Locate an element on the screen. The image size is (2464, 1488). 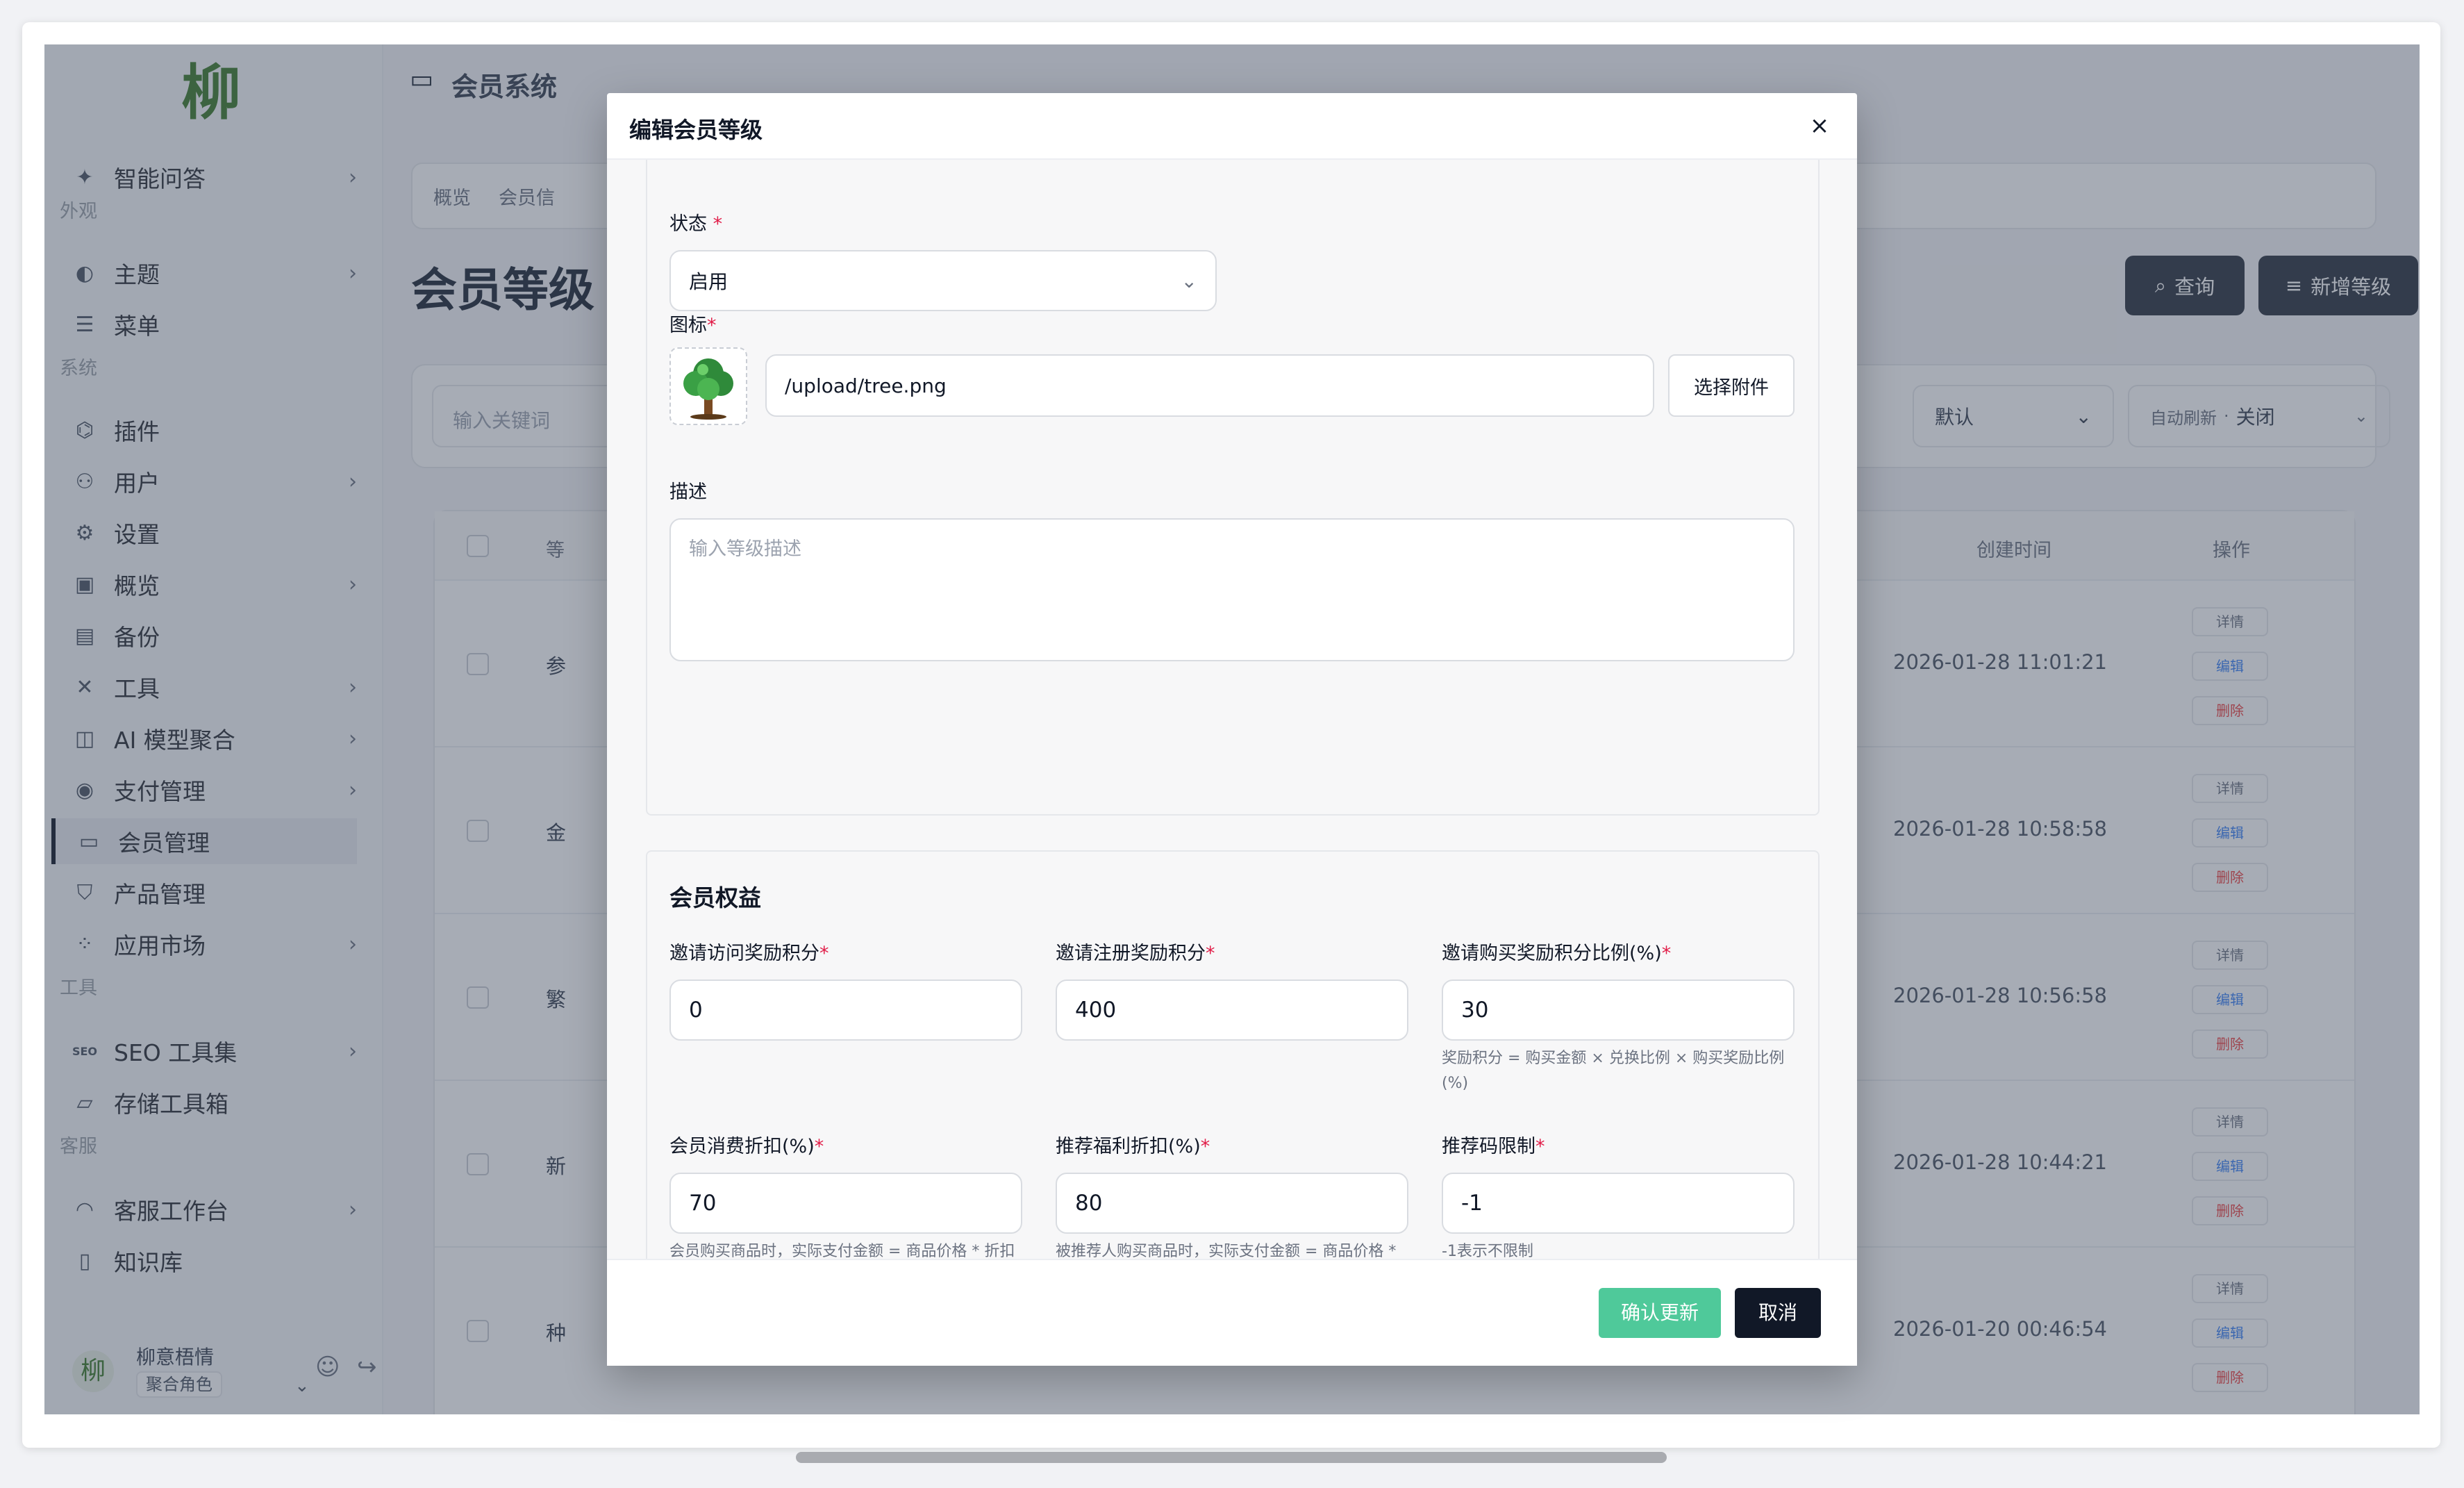
field-label-text: 邀请注册奖励积分 is located at coordinates (1131, 953).